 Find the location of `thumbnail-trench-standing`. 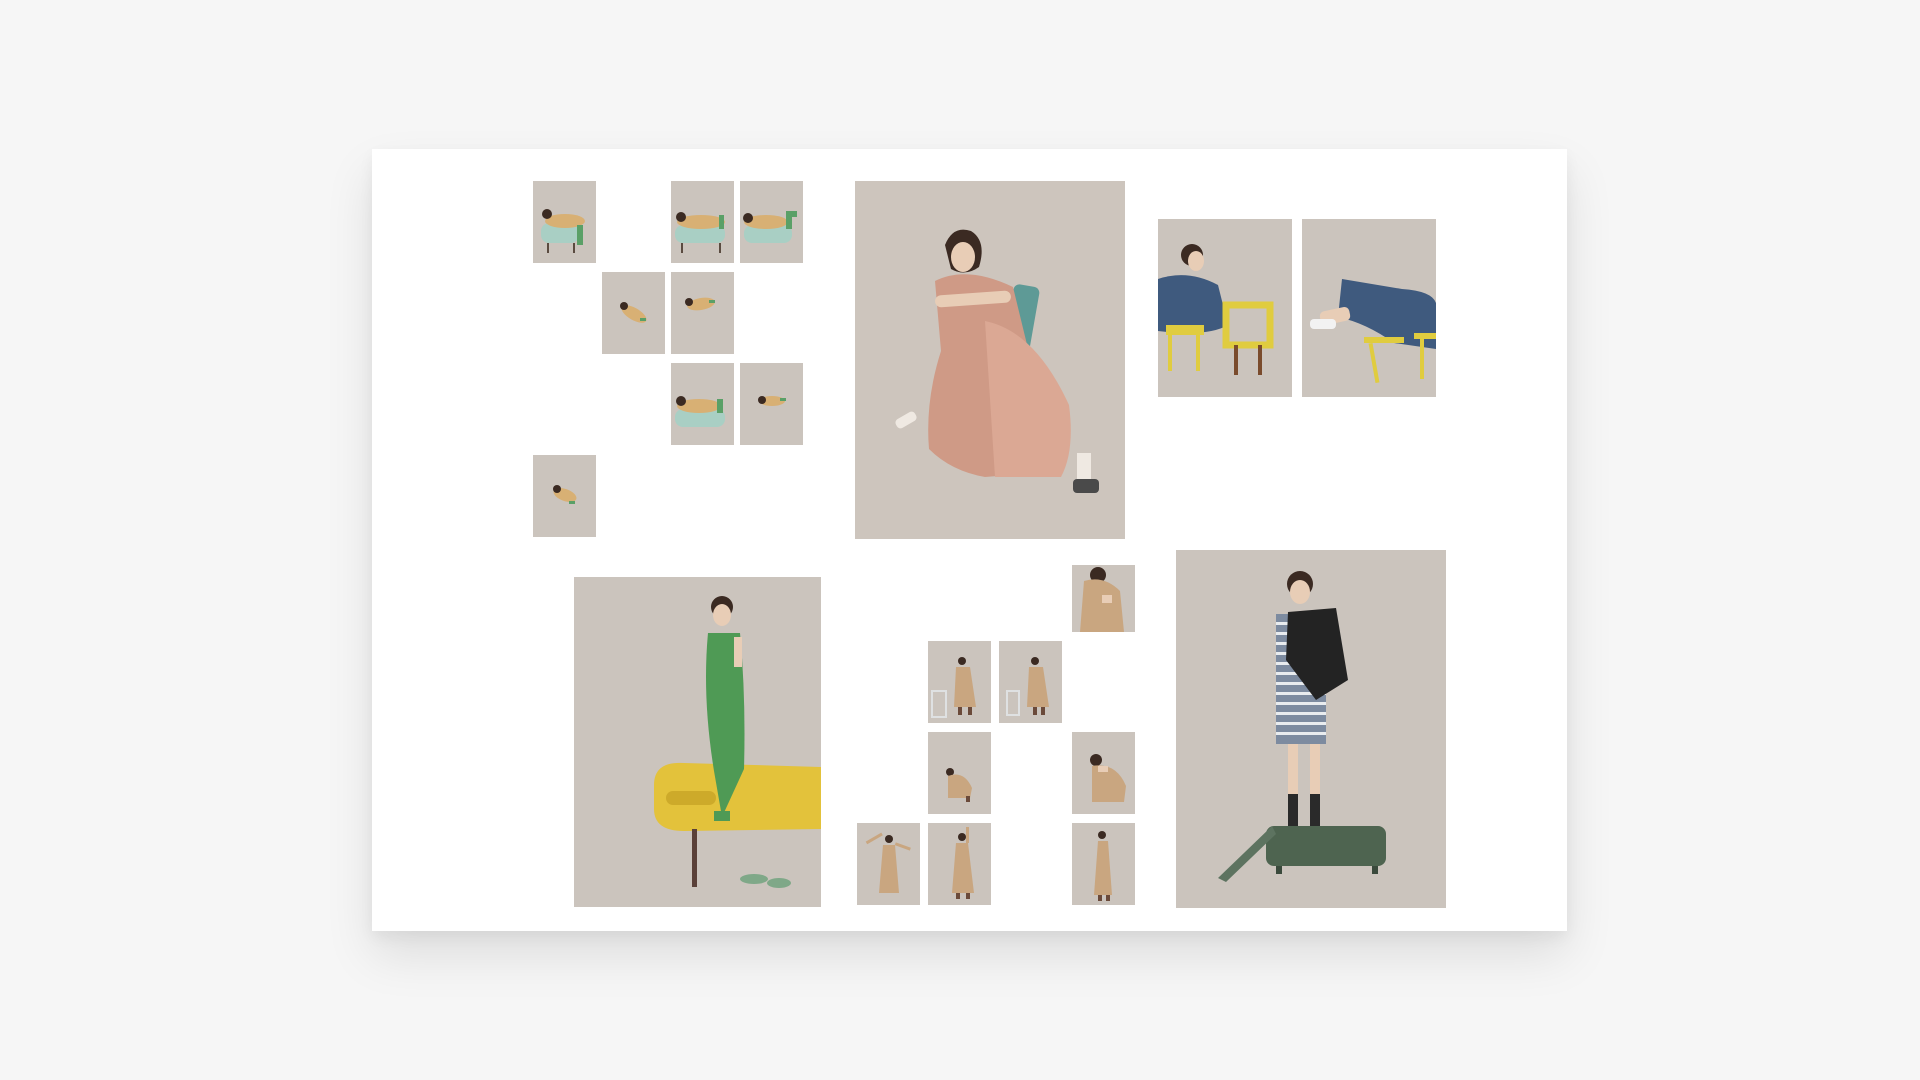

thumbnail-trench-standing is located at coordinates (1103, 864).